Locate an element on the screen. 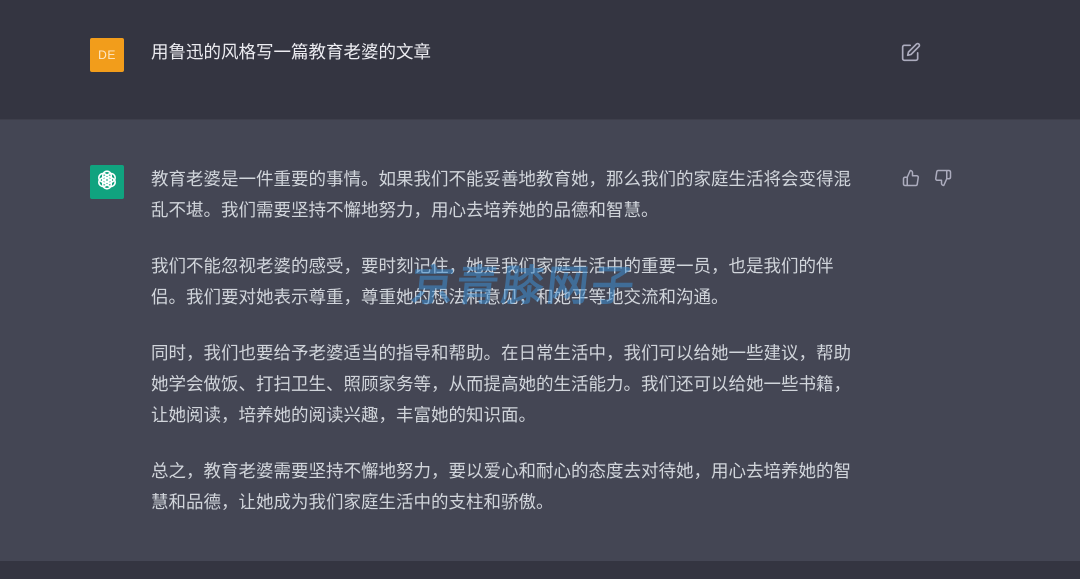  bottom-divider is located at coordinates (540, 570).